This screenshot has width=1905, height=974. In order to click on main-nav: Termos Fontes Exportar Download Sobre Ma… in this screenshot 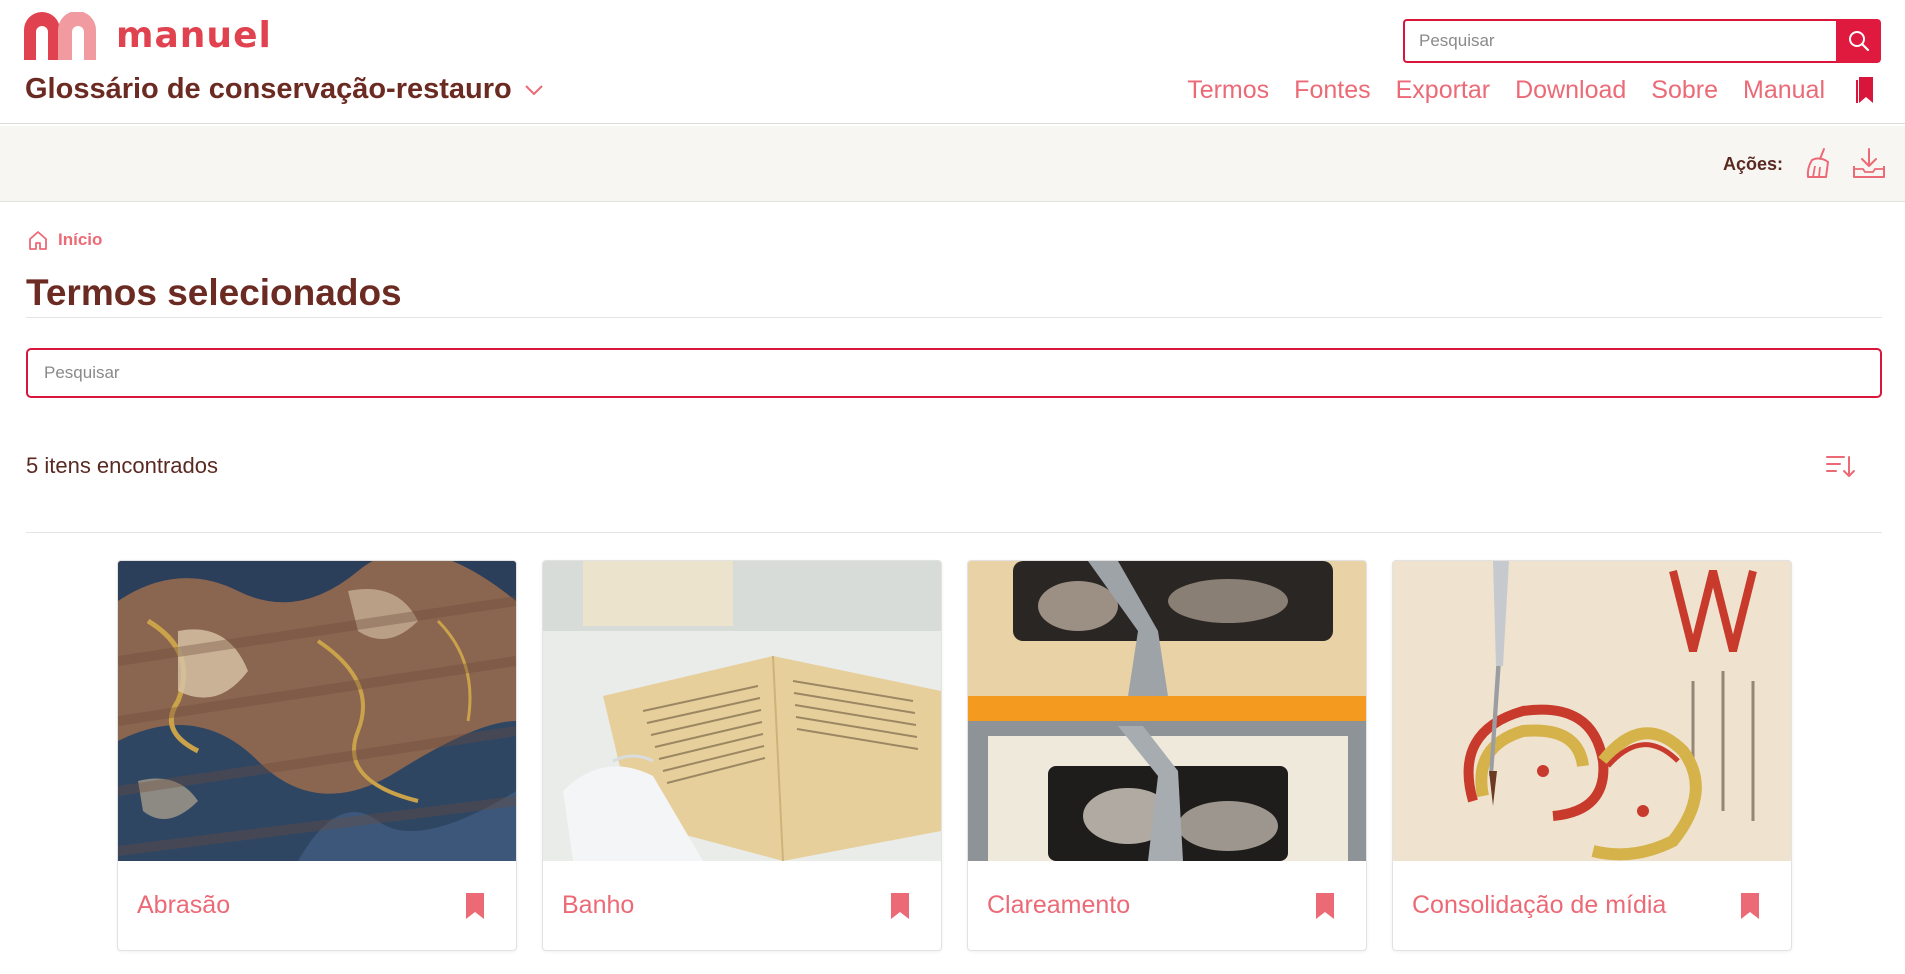, I will do `click(1519, 90)`.